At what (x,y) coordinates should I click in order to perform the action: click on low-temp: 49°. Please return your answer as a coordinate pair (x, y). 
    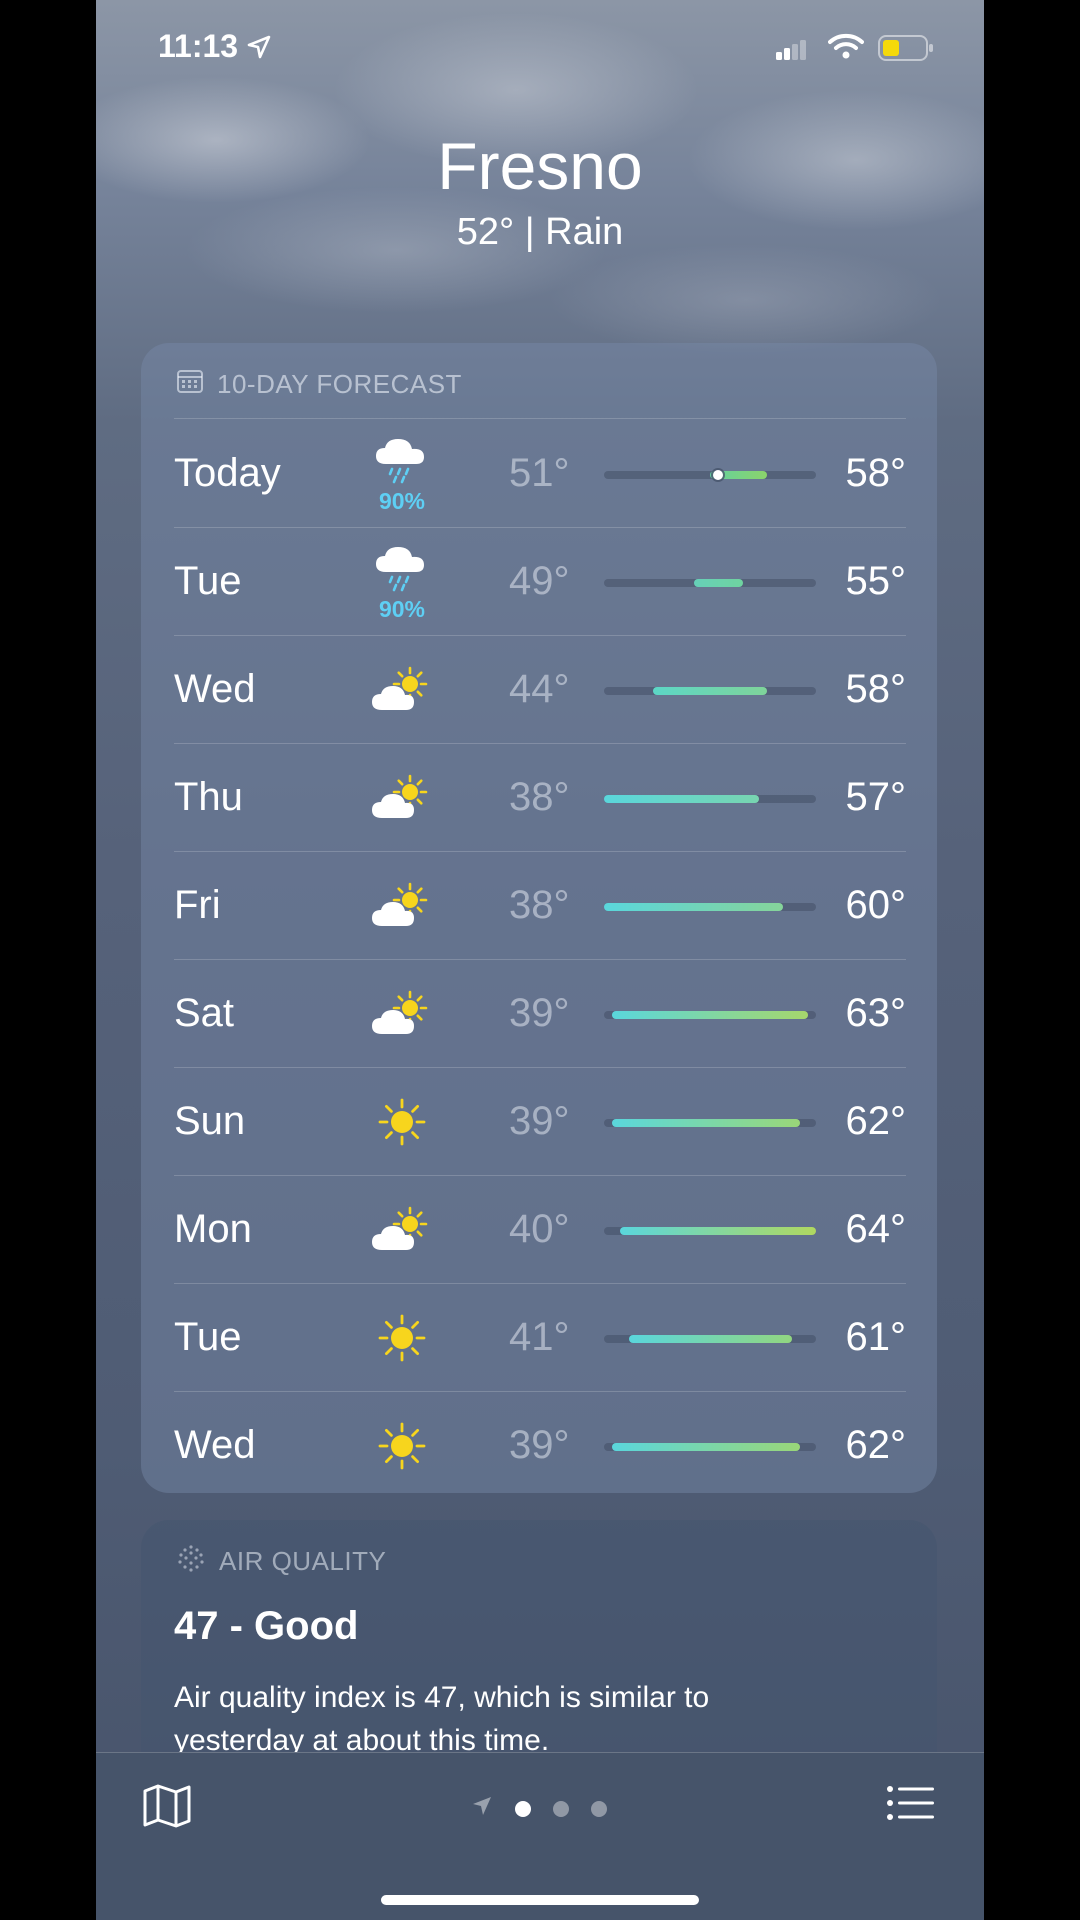
    Looking at the image, I should click on (539, 581).